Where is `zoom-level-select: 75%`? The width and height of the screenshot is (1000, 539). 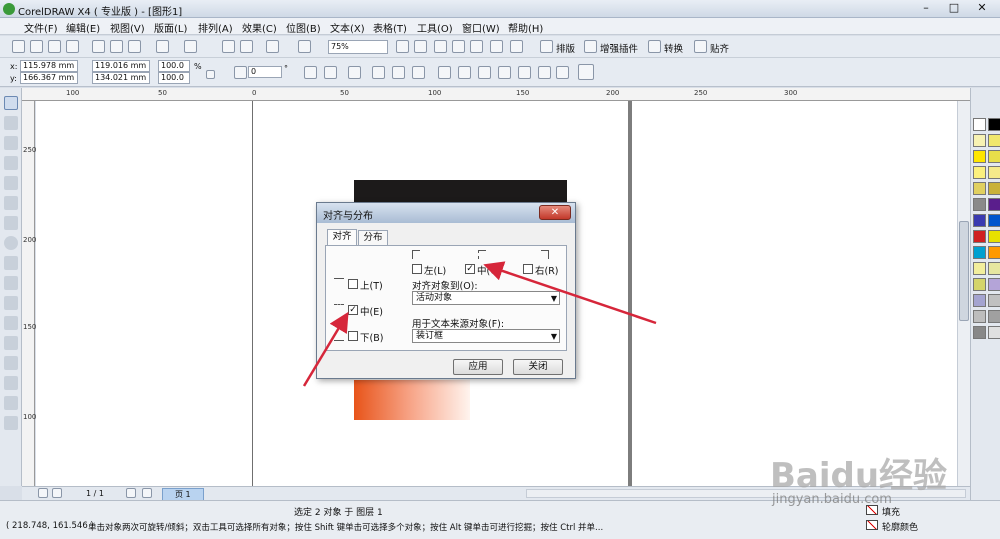 zoom-level-select: 75% is located at coordinates (358, 47).